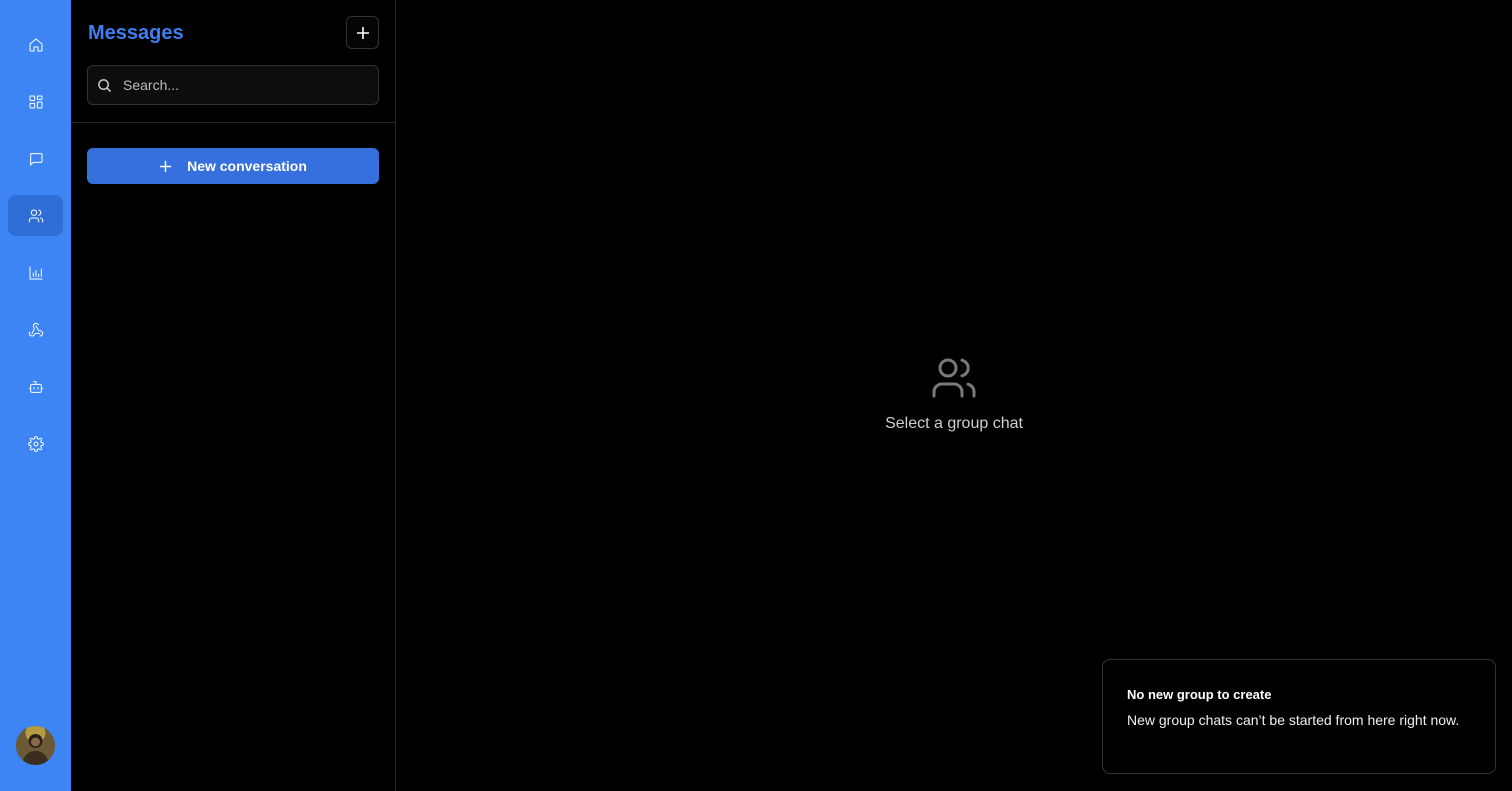 The width and height of the screenshot is (1512, 791). I want to click on user-avatar, so click(35, 745).